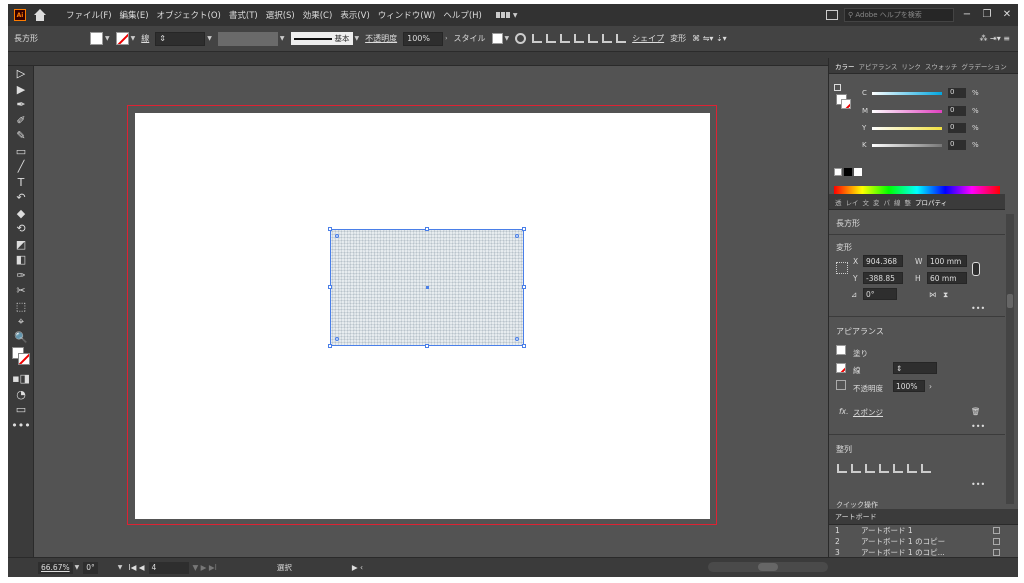 This screenshot has height=583, width=1024. Describe the element at coordinates (40, 15) in the screenshot. I see `home-icon` at that location.